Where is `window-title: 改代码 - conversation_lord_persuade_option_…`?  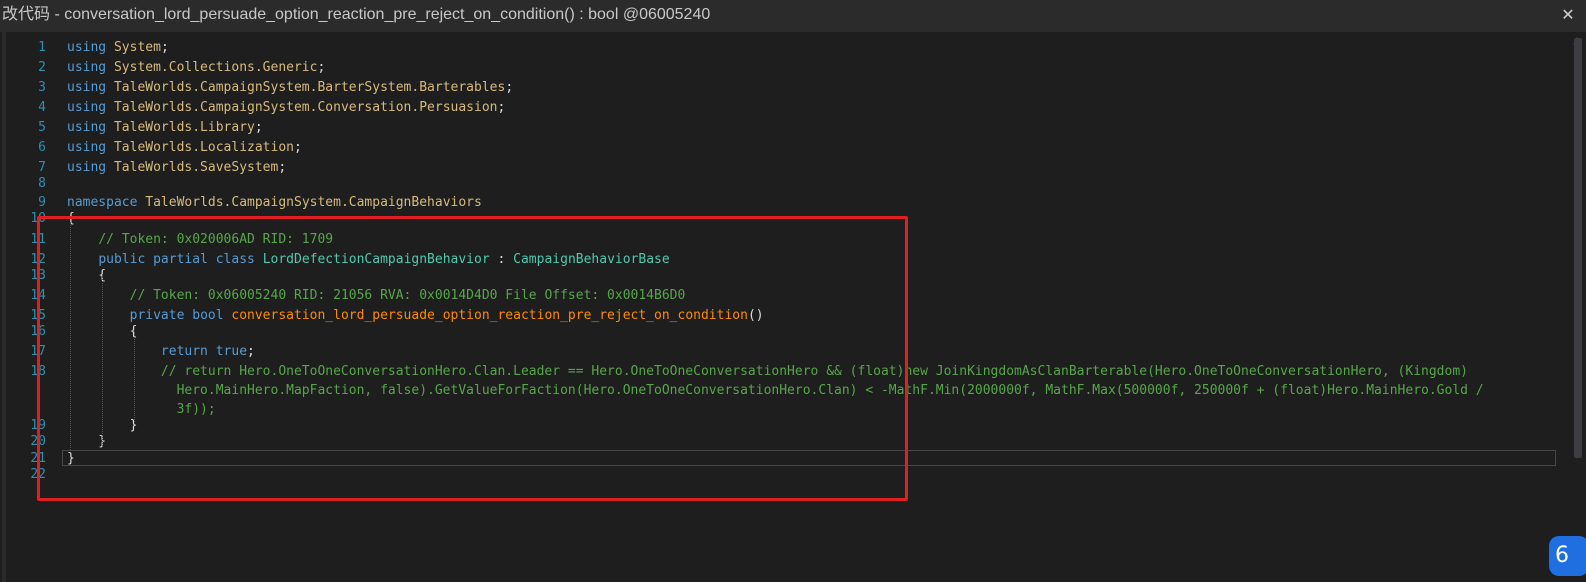
window-title: 改代码 - conversation_lord_persuade_option_… is located at coordinates (356, 14).